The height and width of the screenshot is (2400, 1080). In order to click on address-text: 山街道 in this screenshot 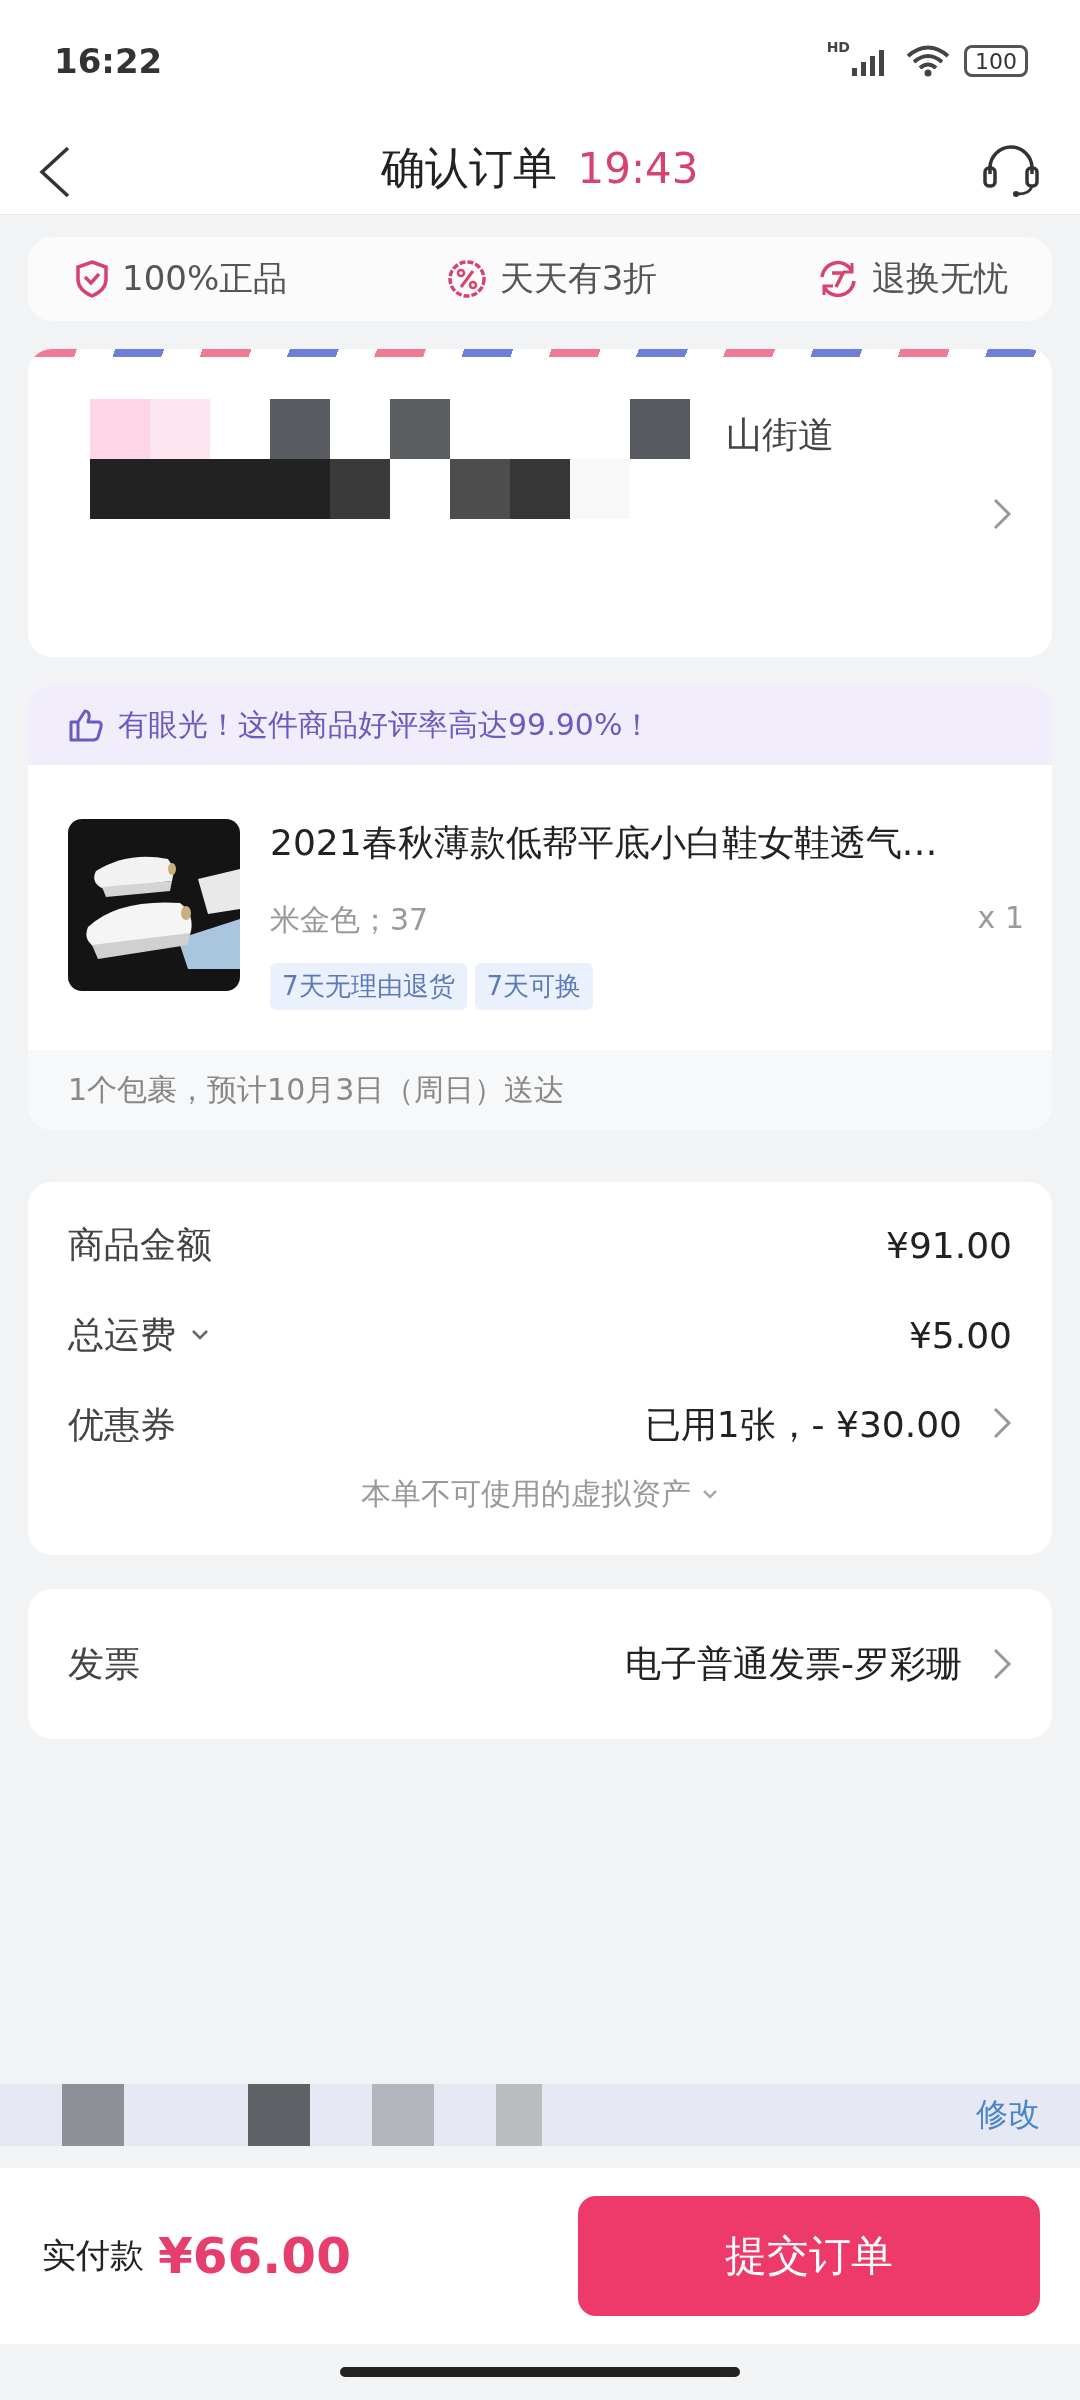, I will do `click(780, 435)`.